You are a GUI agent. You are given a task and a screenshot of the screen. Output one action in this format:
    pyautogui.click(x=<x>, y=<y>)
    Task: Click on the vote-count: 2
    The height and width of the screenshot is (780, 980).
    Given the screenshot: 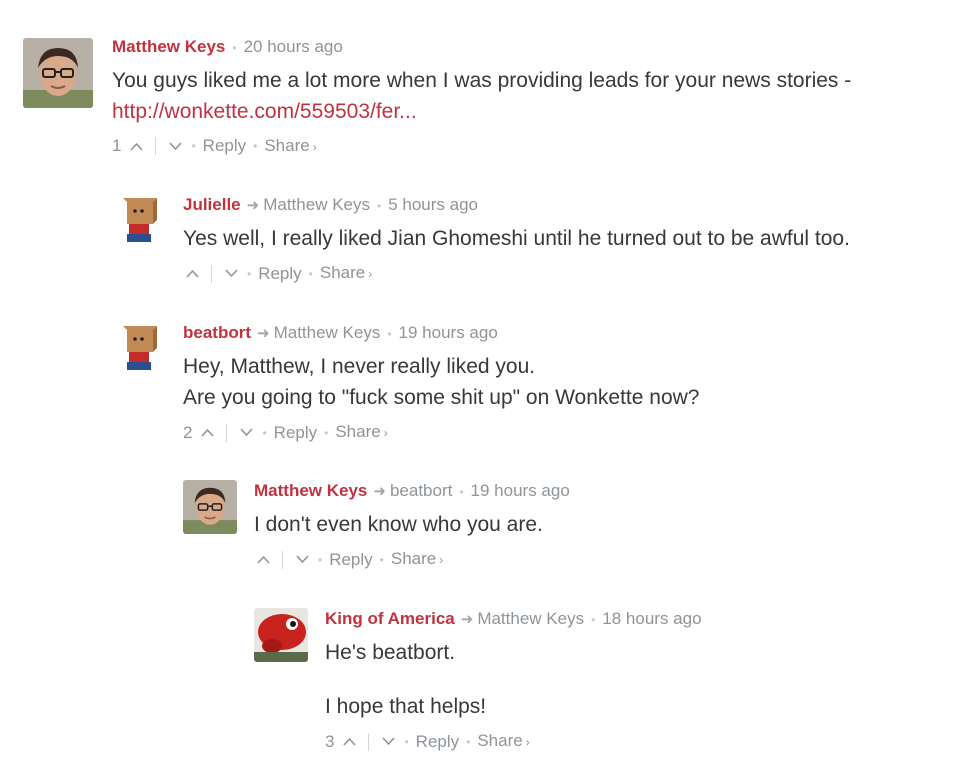 What is the action you would take?
    pyautogui.click(x=188, y=432)
    